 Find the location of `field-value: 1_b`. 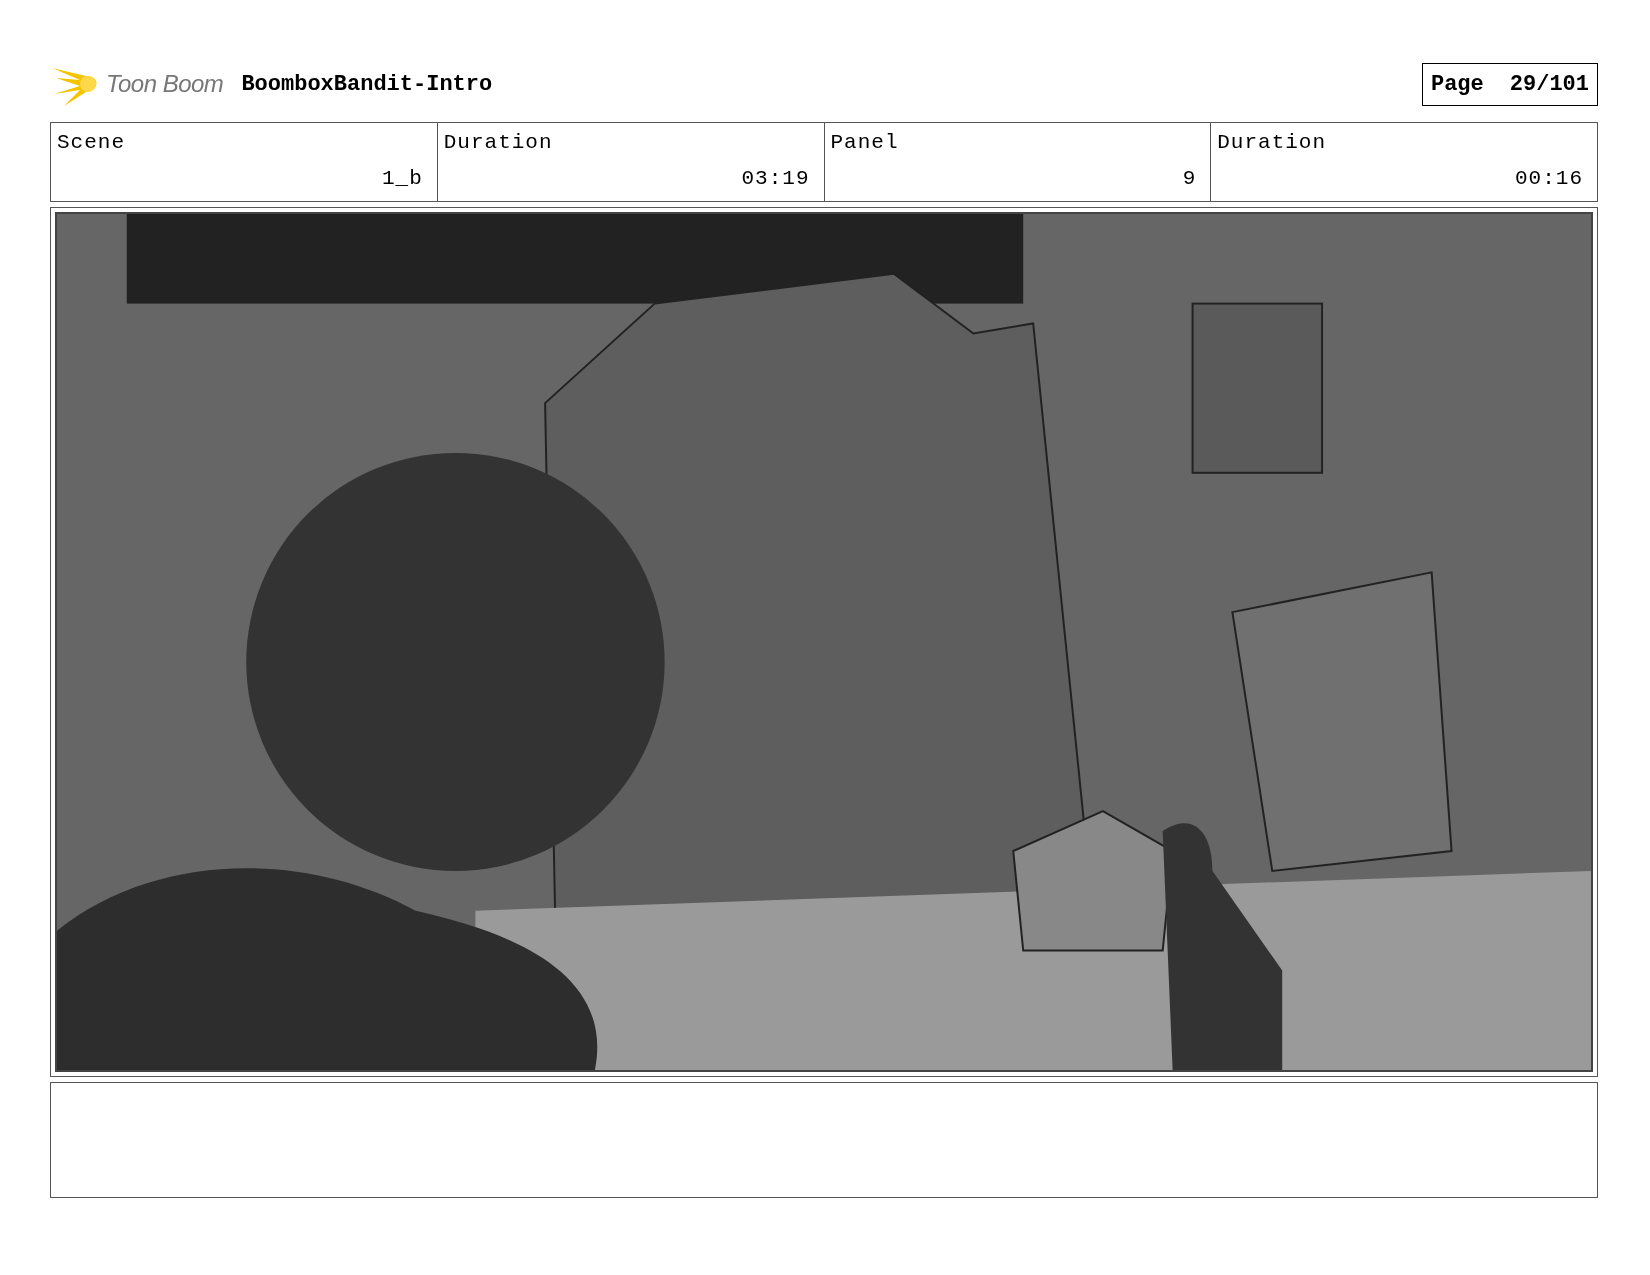

field-value: 1_b is located at coordinates (402, 178).